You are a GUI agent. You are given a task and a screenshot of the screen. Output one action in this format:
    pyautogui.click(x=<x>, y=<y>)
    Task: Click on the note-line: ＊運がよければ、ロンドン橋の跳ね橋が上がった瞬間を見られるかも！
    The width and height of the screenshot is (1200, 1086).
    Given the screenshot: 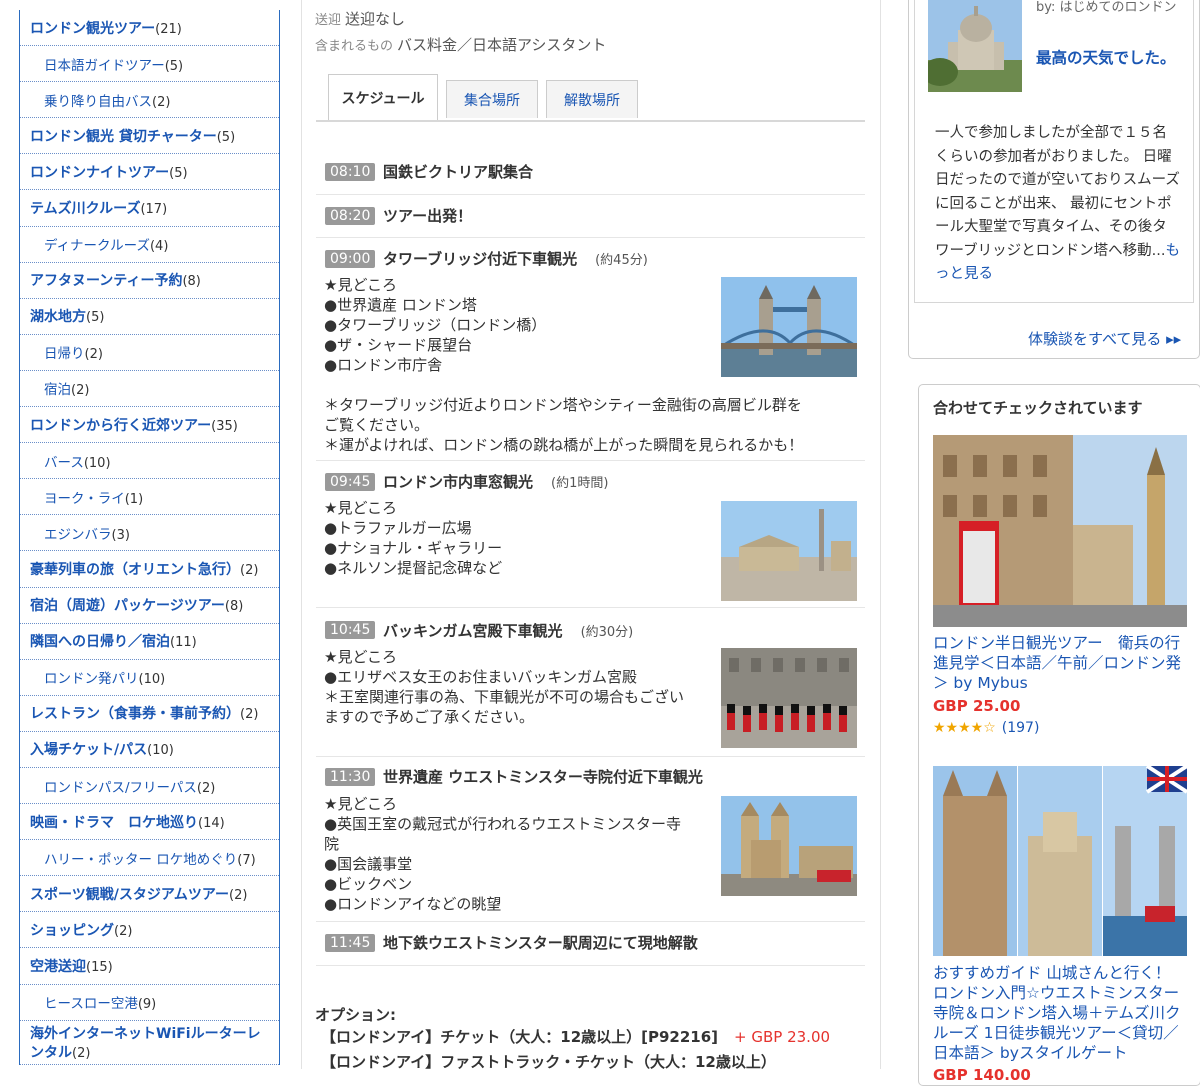 What is the action you would take?
    pyautogui.click(x=564, y=445)
    